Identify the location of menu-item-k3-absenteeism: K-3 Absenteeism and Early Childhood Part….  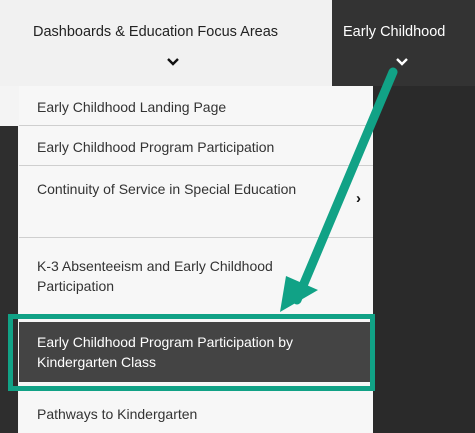
(196, 276).